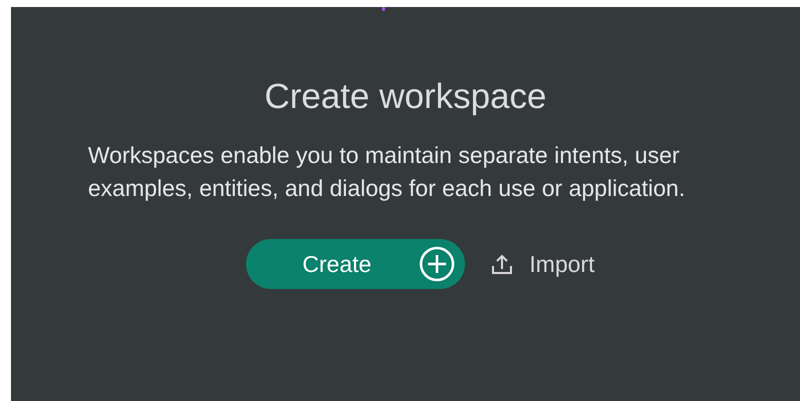  I want to click on plus-circle-icon, so click(437, 264).